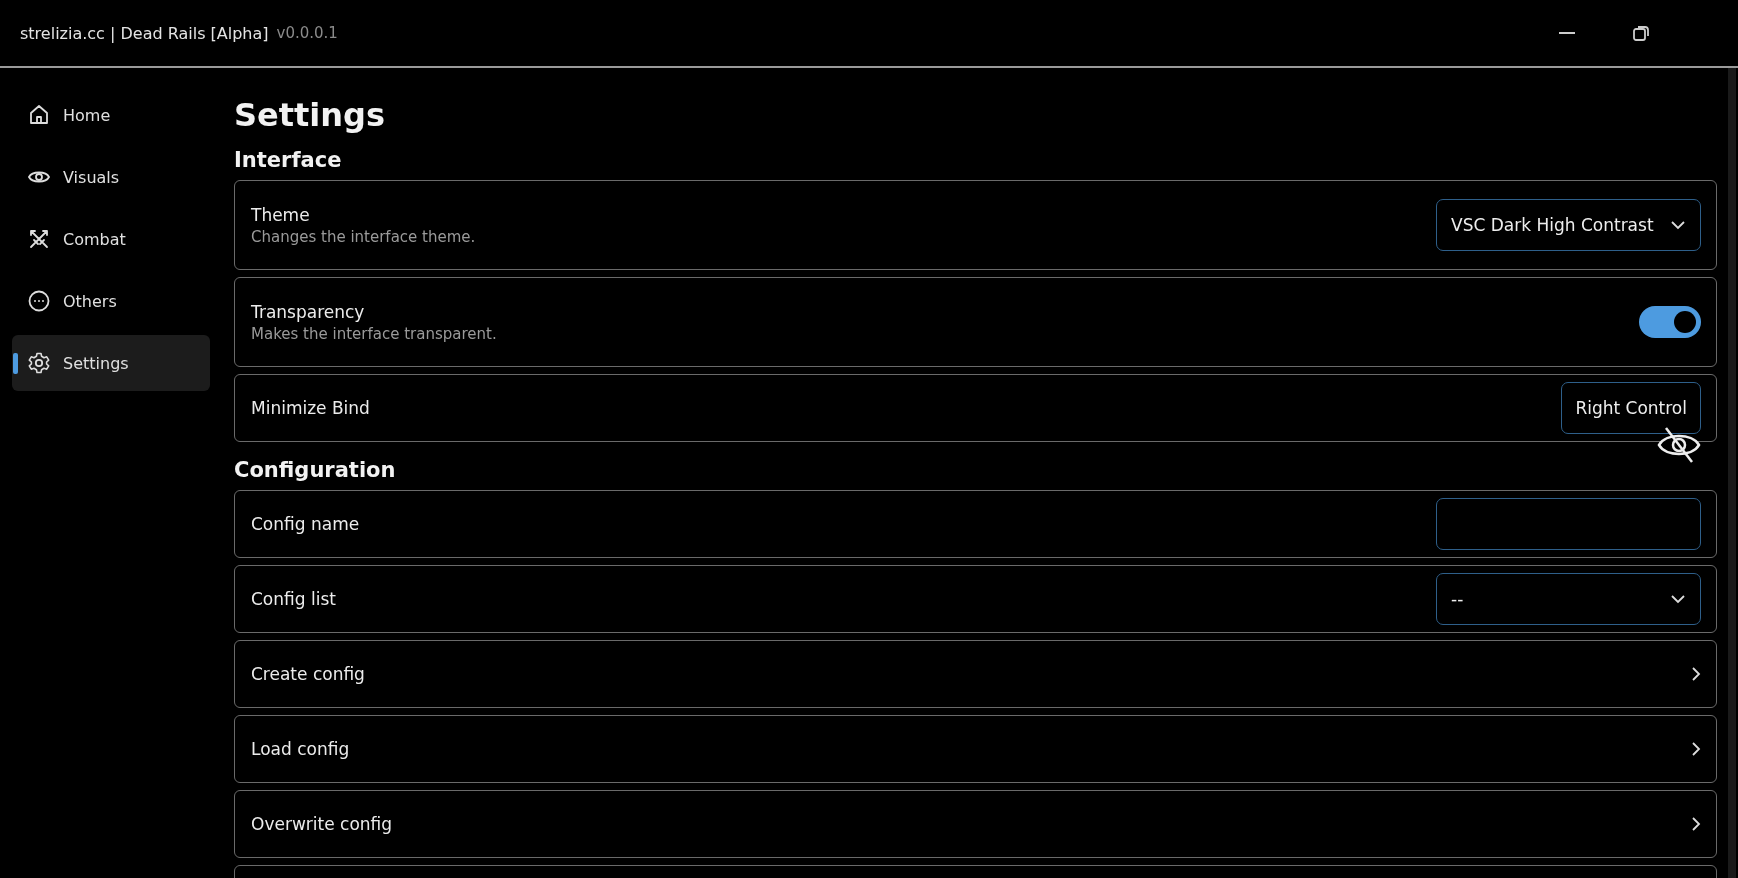  I want to click on setting-label: Minimize Bind, so click(311, 408).